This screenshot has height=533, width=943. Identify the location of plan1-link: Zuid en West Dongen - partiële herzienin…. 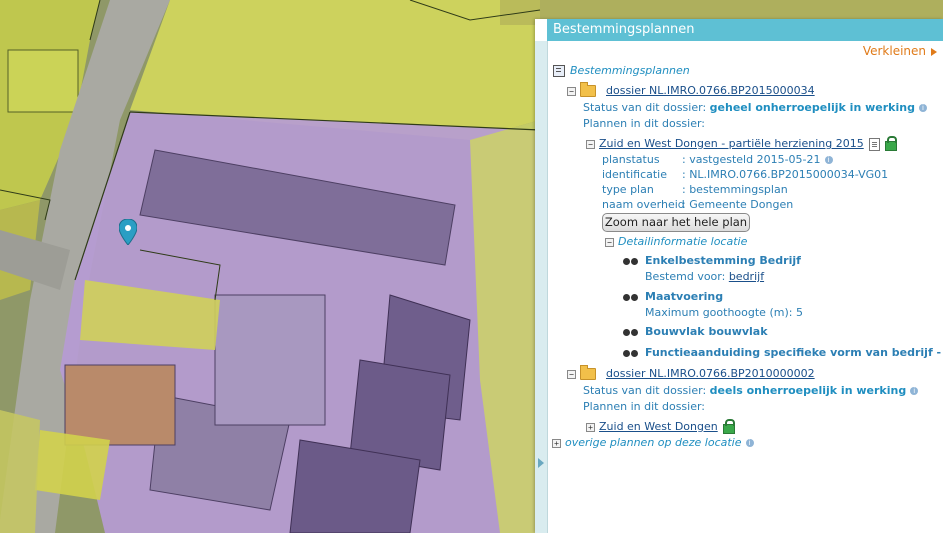
(731, 143).